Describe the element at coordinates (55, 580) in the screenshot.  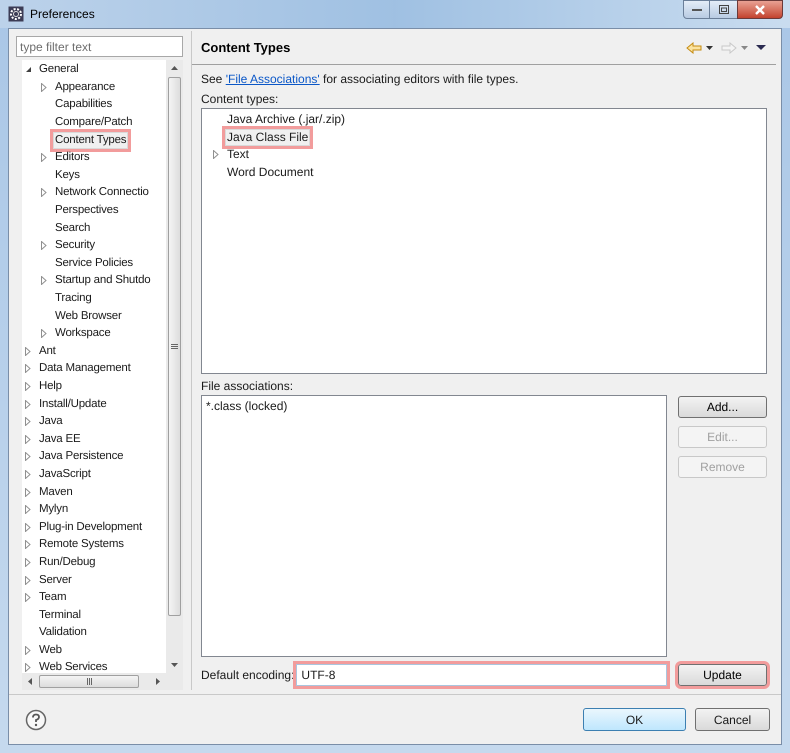
I see `tree-item: Server` at that location.